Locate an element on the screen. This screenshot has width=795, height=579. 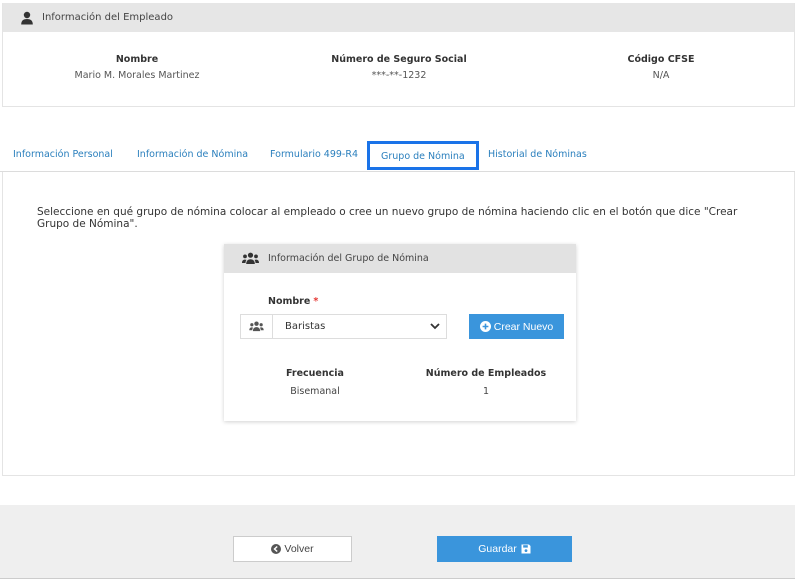
save-icon is located at coordinates (526, 549).